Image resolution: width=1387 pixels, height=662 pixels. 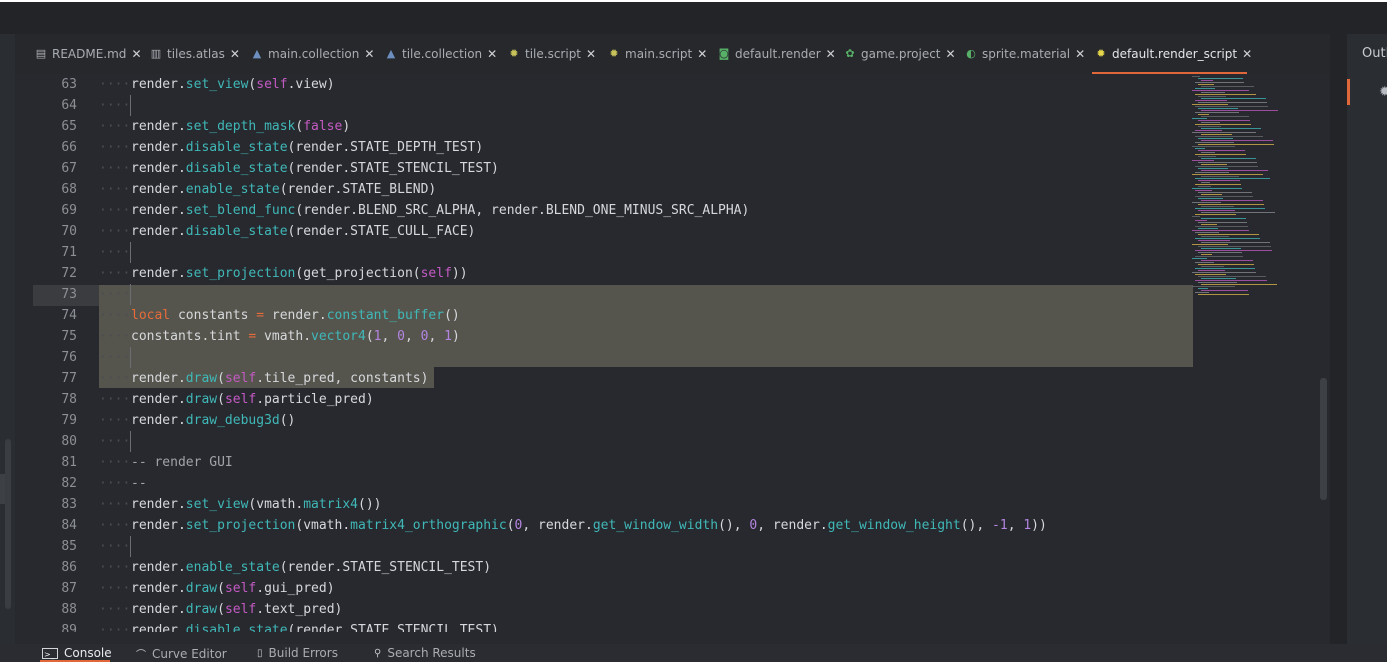 I want to click on line-number: 66, so click(x=69, y=147).